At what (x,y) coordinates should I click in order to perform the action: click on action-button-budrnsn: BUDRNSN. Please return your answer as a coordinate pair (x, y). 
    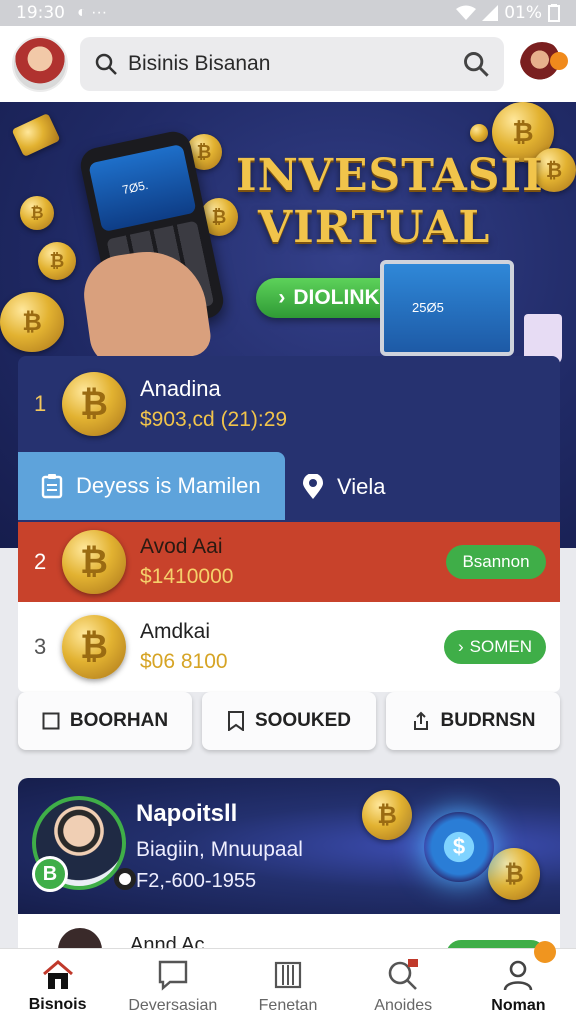
    Looking at the image, I should click on (473, 721).